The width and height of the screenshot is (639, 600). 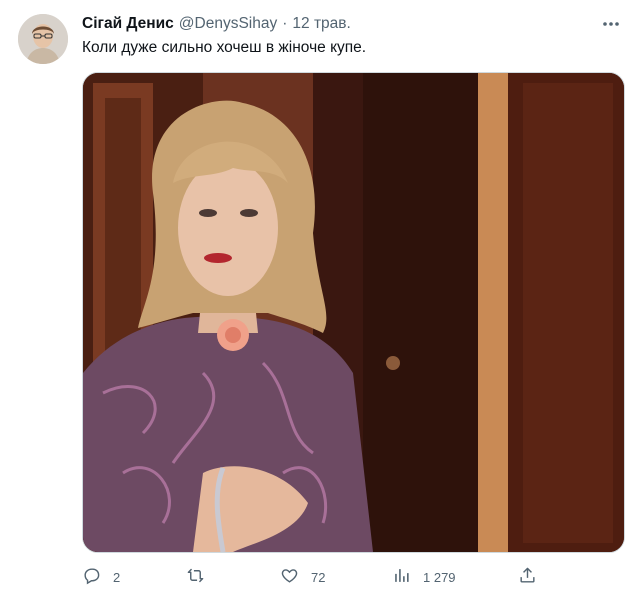 What do you see at coordinates (117, 577) in the screenshot?
I see `reply-count: 2` at bounding box center [117, 577].